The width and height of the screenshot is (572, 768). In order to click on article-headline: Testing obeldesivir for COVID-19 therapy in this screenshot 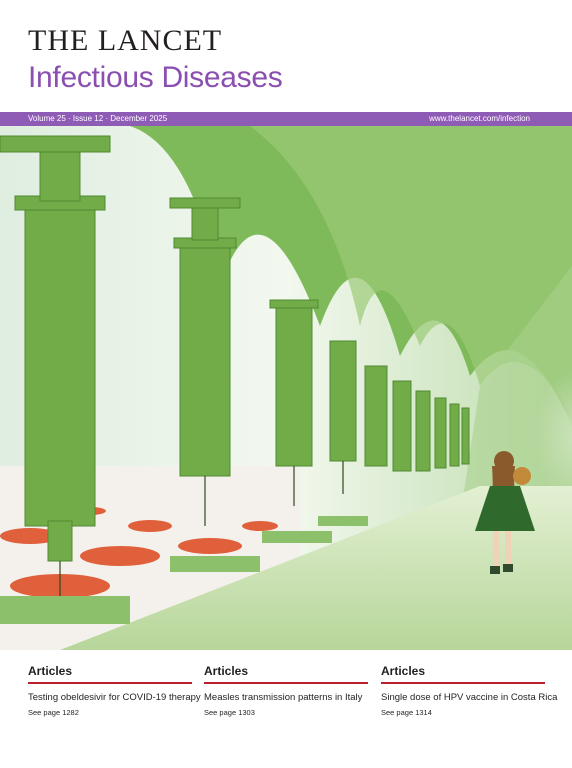, I will do `click(114, 697)`.